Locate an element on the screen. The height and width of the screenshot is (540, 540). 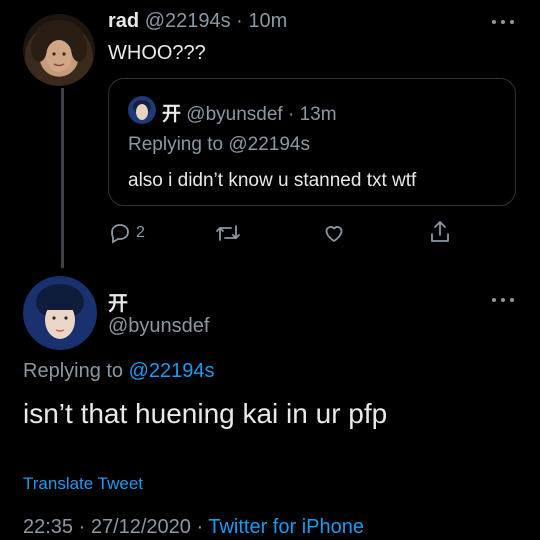
tweet2-replying-handle: @22194s is located at coordinates (172, 371).